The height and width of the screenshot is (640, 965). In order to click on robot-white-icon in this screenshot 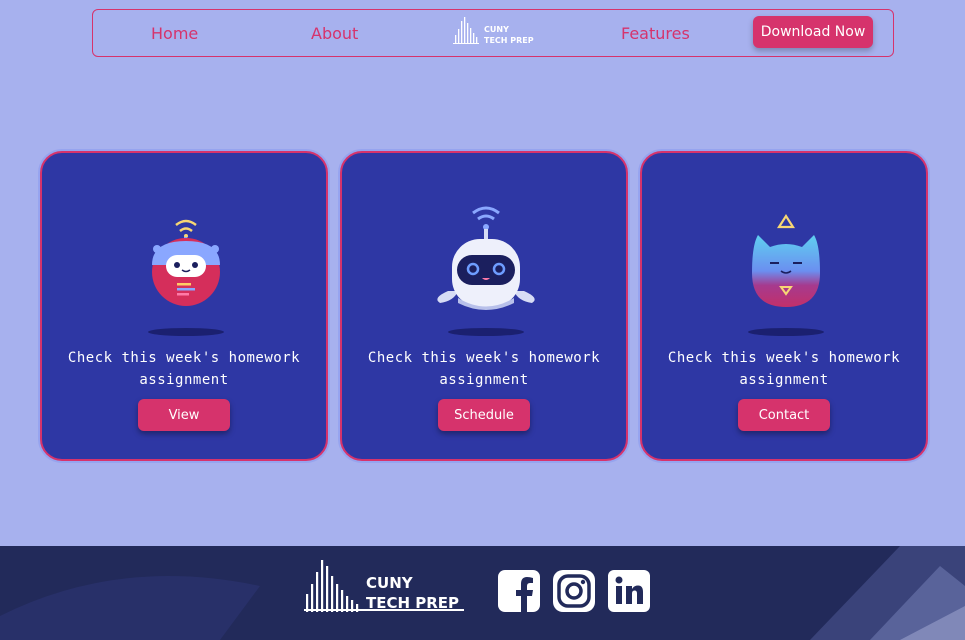, I will do `click(486, 271)`.